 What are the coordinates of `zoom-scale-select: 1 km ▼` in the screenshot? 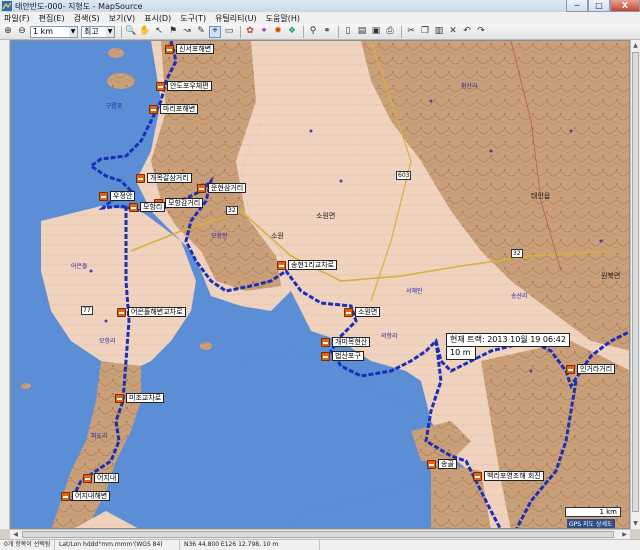 It's located at (54, 31).